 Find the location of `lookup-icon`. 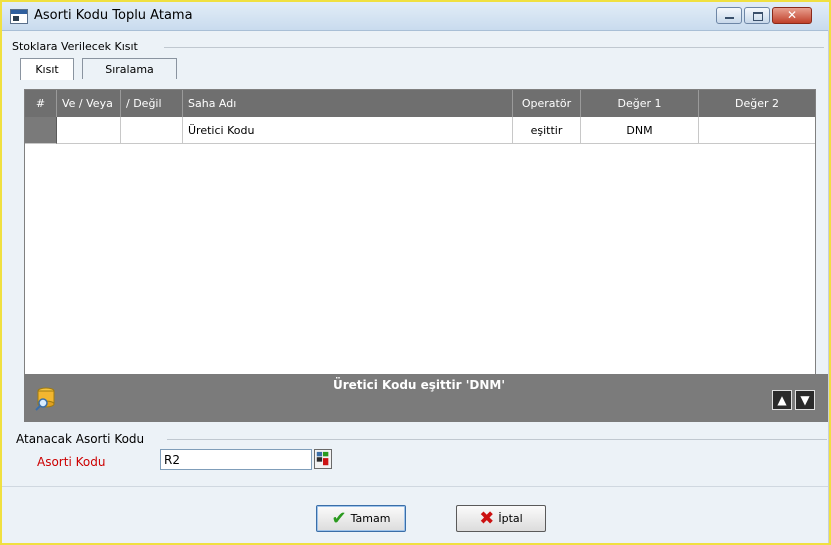

lookup-icon is located at coordinates (322, 458).